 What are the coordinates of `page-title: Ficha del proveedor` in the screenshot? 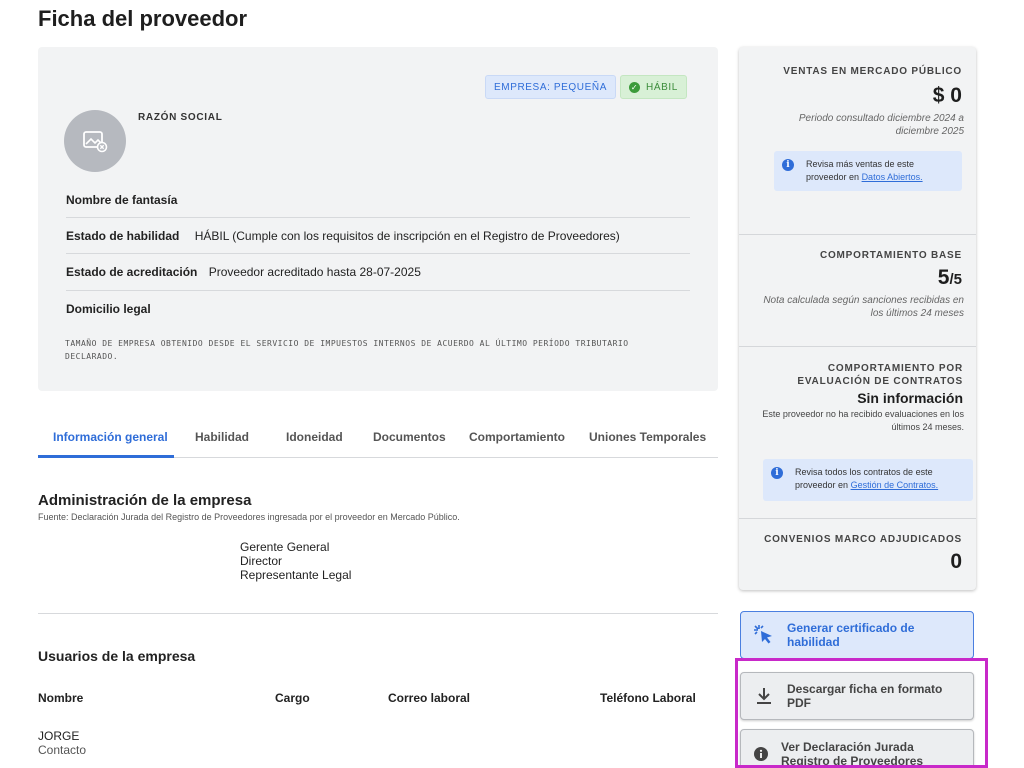 It's located at (143, 18).